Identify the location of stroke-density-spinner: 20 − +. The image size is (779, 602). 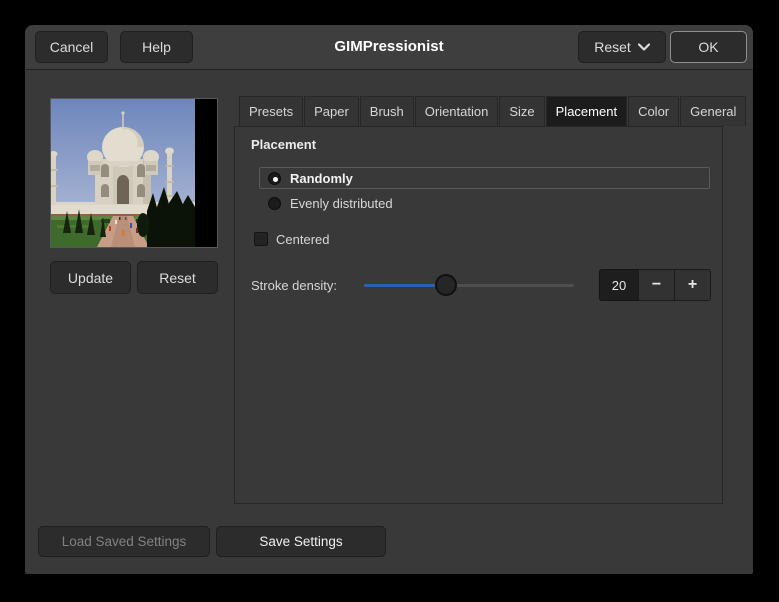
(655, 285).